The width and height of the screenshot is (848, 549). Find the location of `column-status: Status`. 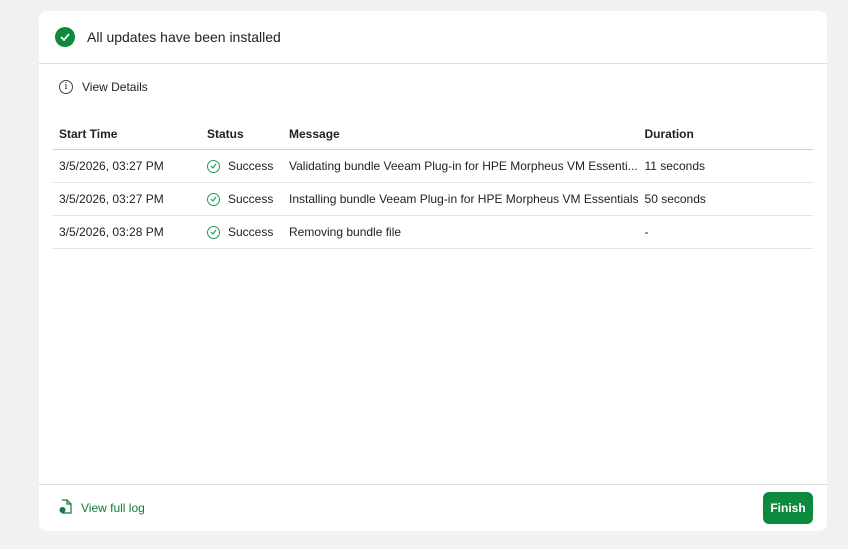

column-status: Status is located at coordinates (242, 135).